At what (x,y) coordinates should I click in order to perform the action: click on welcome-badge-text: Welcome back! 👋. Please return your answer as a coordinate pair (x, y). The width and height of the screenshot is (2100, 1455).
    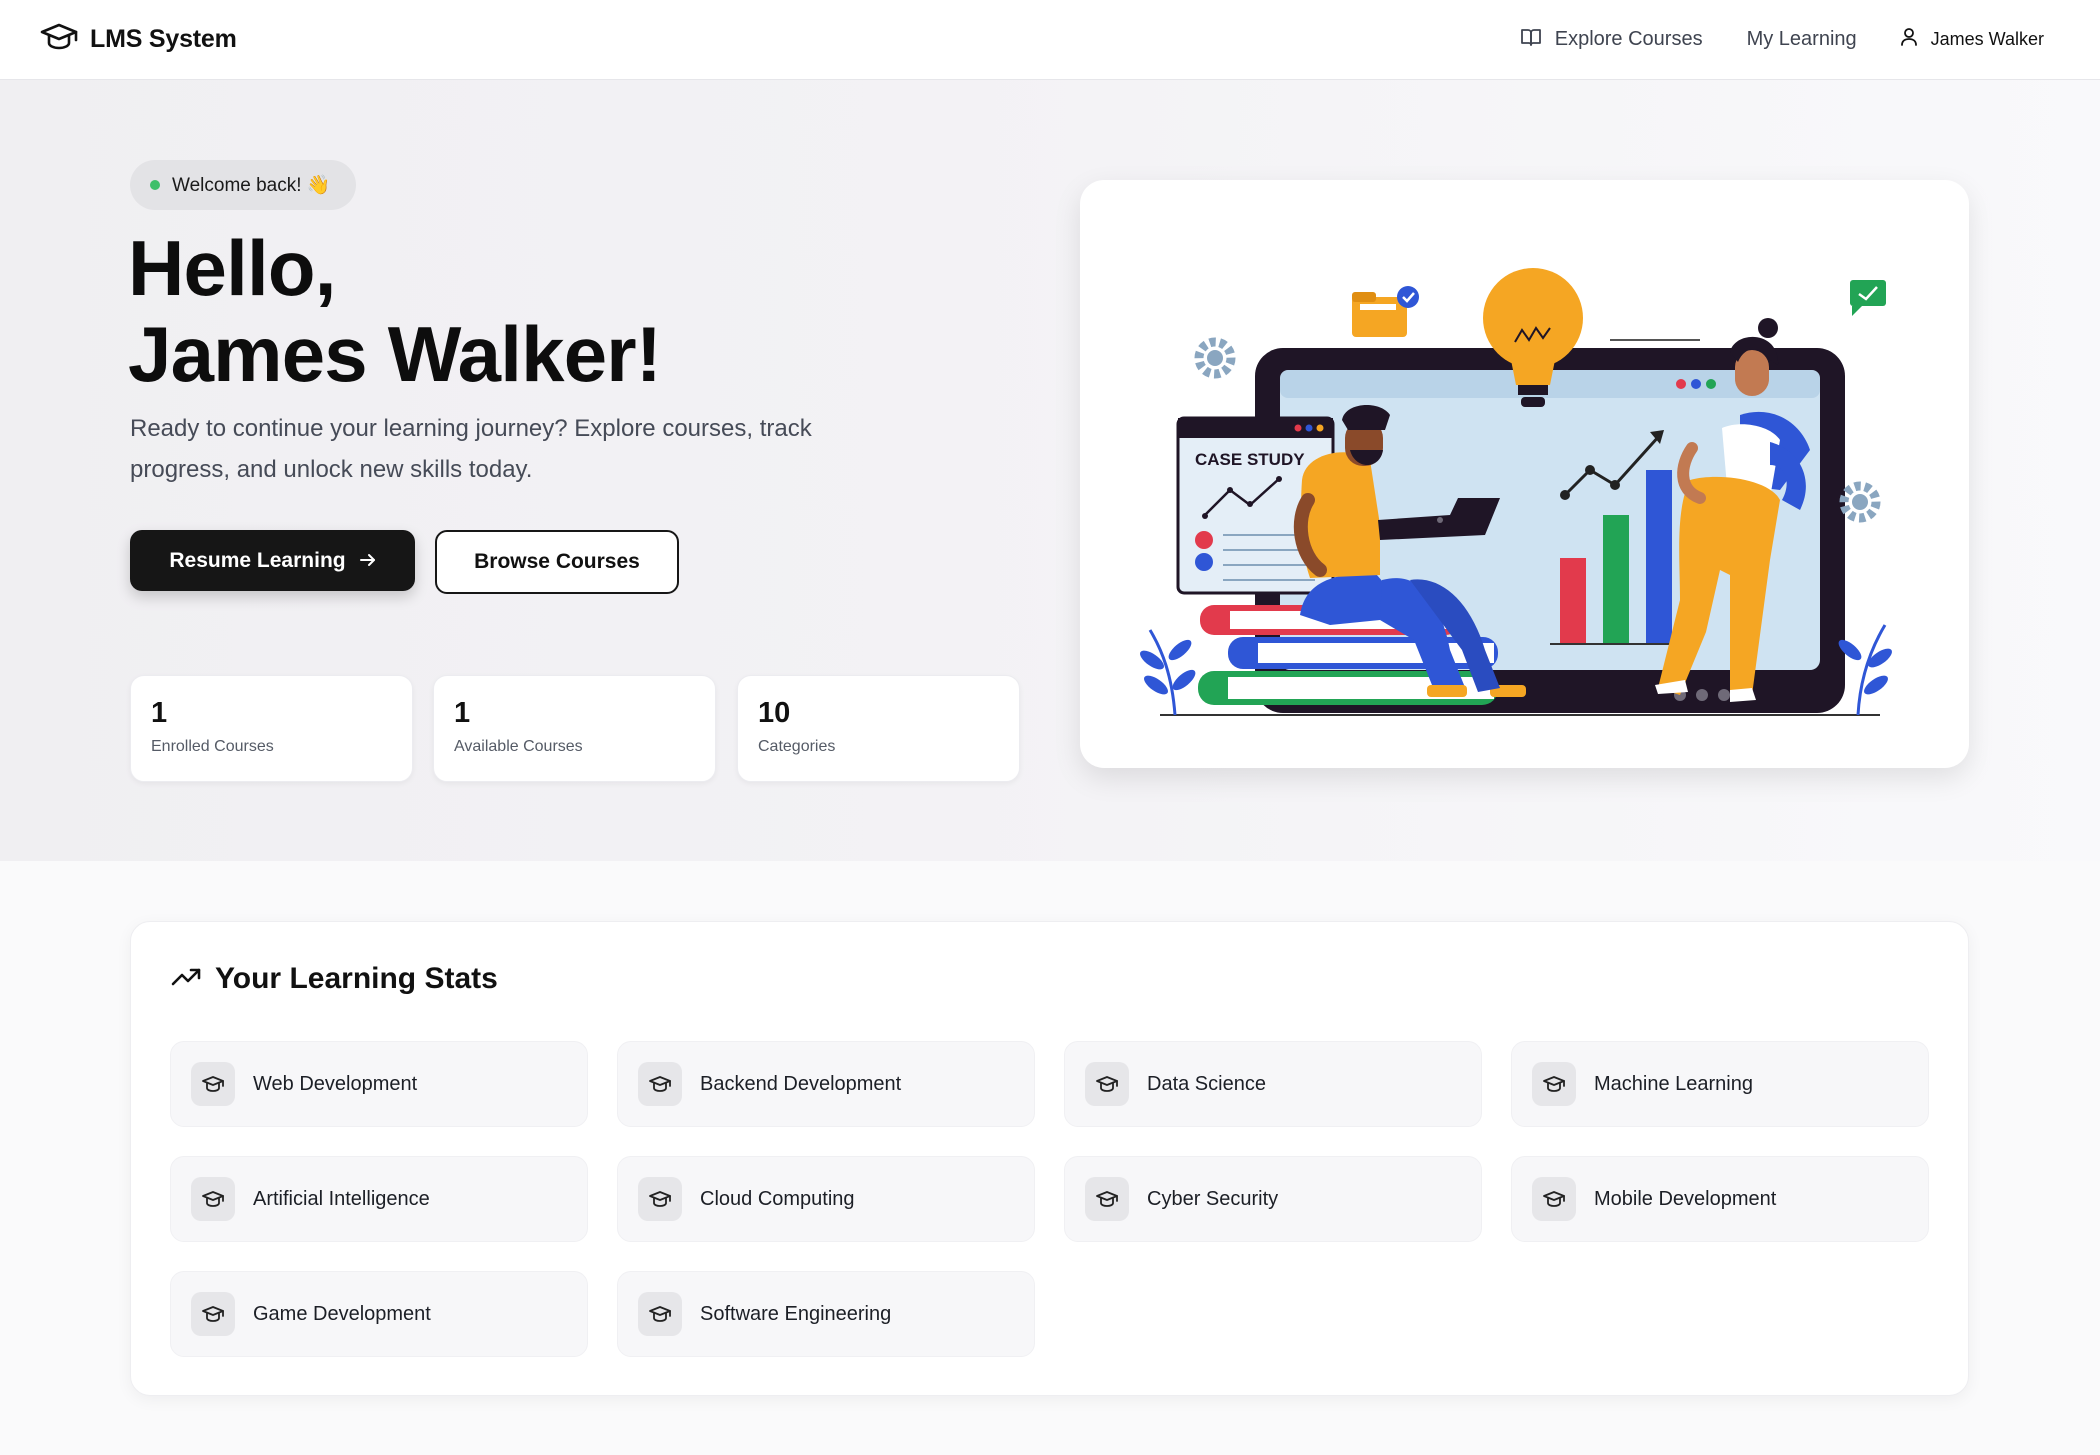
    Looking at the image, I should click on (251, 185).